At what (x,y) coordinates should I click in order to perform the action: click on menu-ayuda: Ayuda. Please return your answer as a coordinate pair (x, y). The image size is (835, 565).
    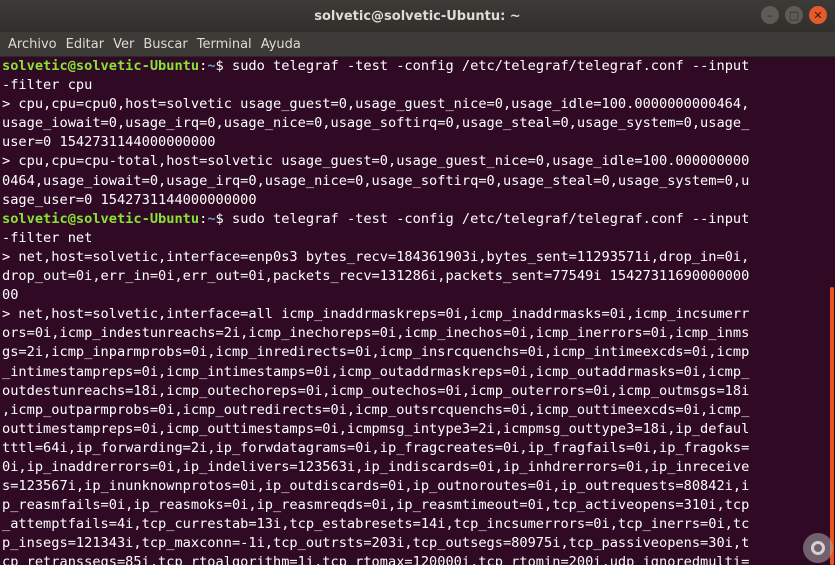
    Looking at the image, I should click on (281, 44).